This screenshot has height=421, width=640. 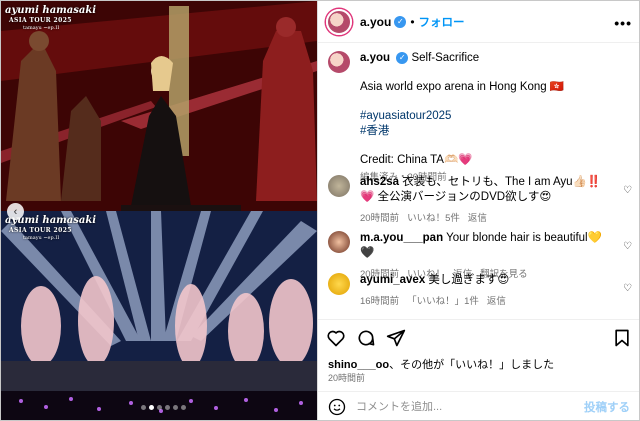 What do you see at coordinates (339, 62) in the screenshot?
I see `caption-avatar` at bounding box center [339, 62].